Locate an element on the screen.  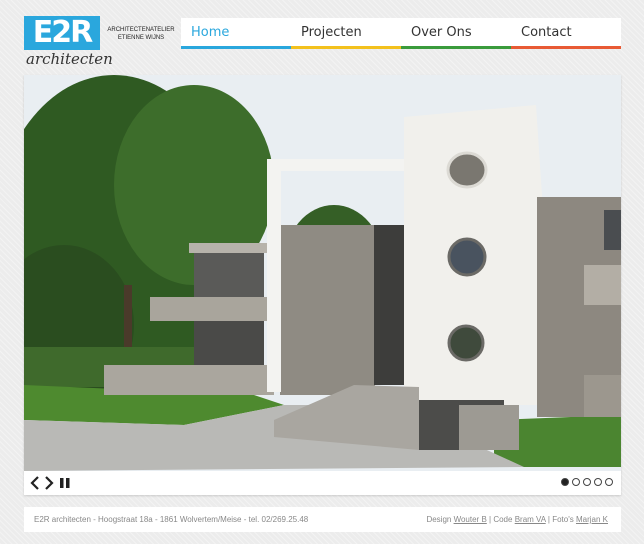
design-label: Design is located at coordinates (439, 519).